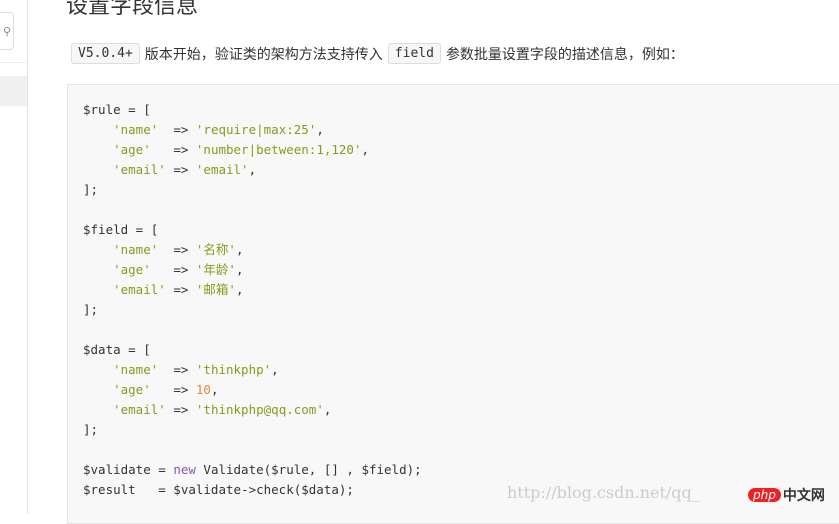  I want to click on code-token: 'number|between:1,120', so click(278, 149).